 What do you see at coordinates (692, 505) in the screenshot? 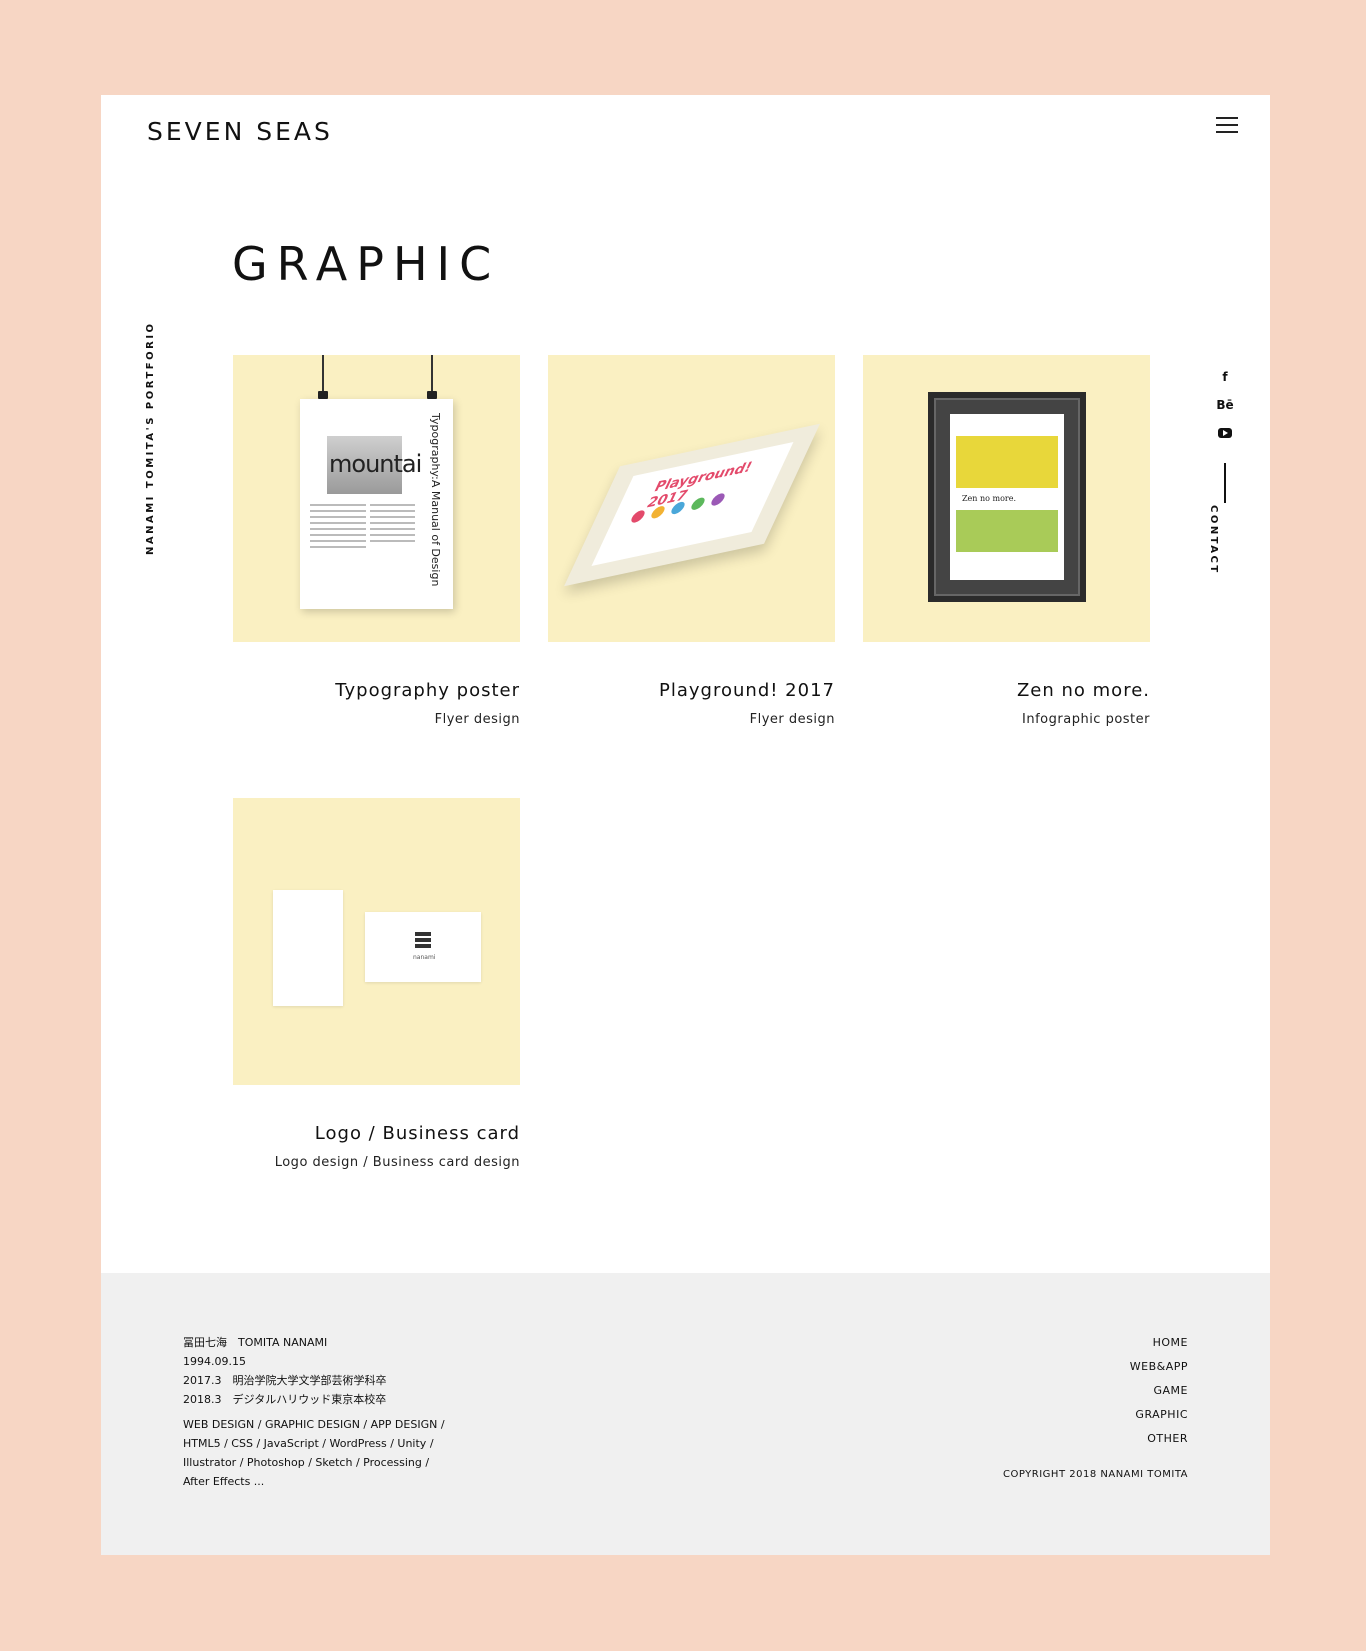
I see `flyer-image: Playground! 2017` at bounding box center [692, 505].